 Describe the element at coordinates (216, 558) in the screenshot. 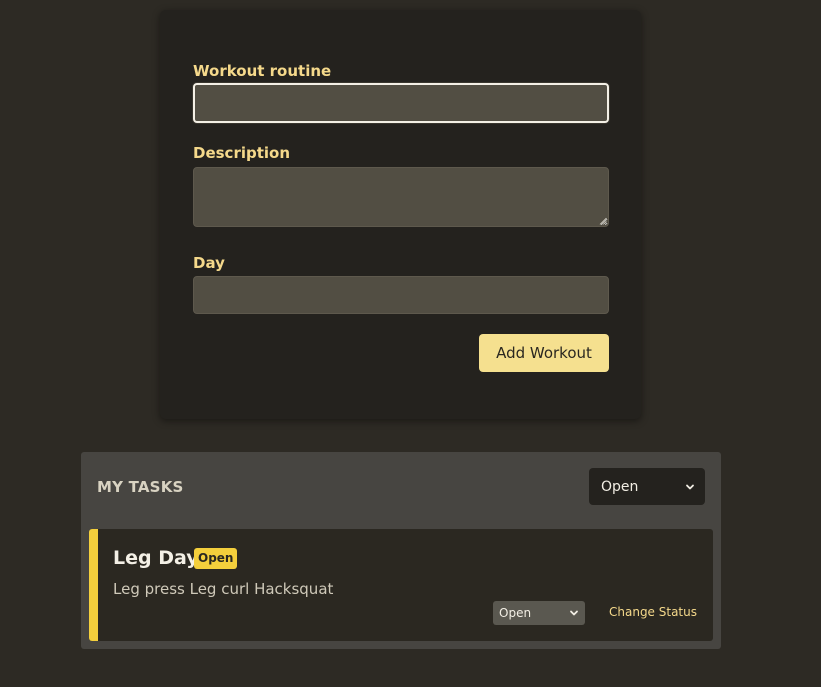

I see `status-badge: Open` at that location.